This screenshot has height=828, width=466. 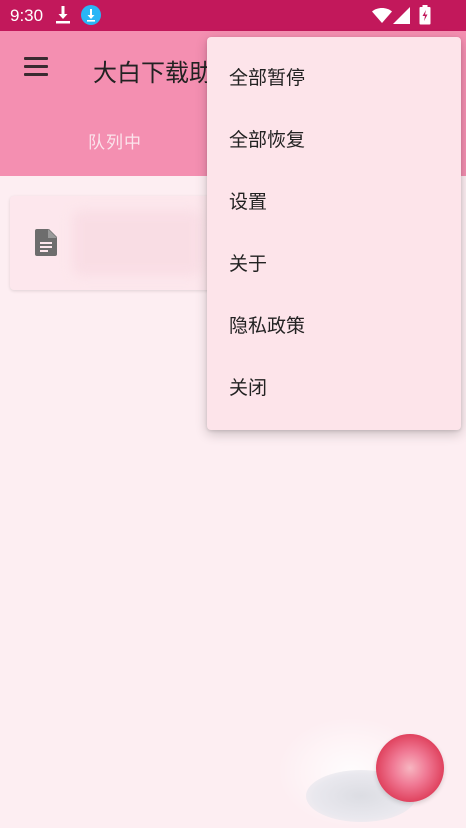 I want to click on download-task-card, so click(x=125, y=243).